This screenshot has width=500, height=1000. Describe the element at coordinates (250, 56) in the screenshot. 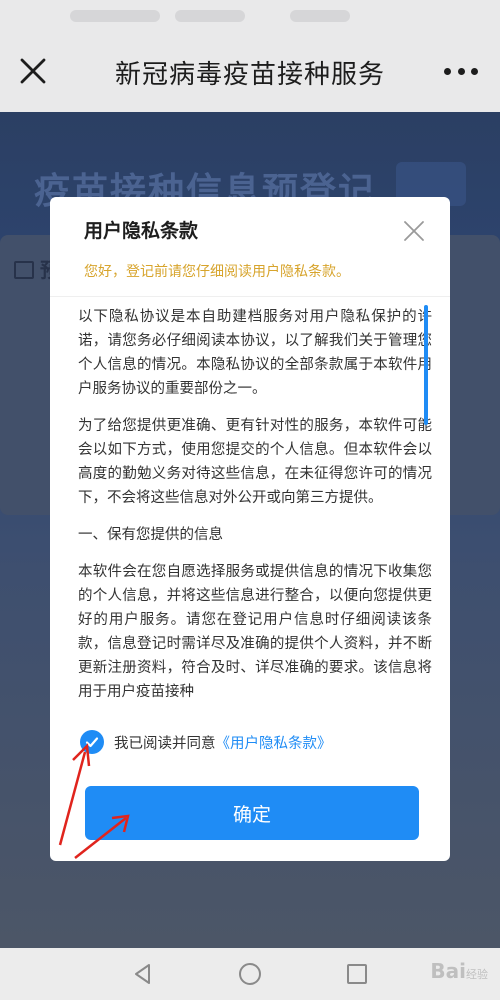

I see `top-nav-bar: 新冠病毒疫苗接种服务` at that location.